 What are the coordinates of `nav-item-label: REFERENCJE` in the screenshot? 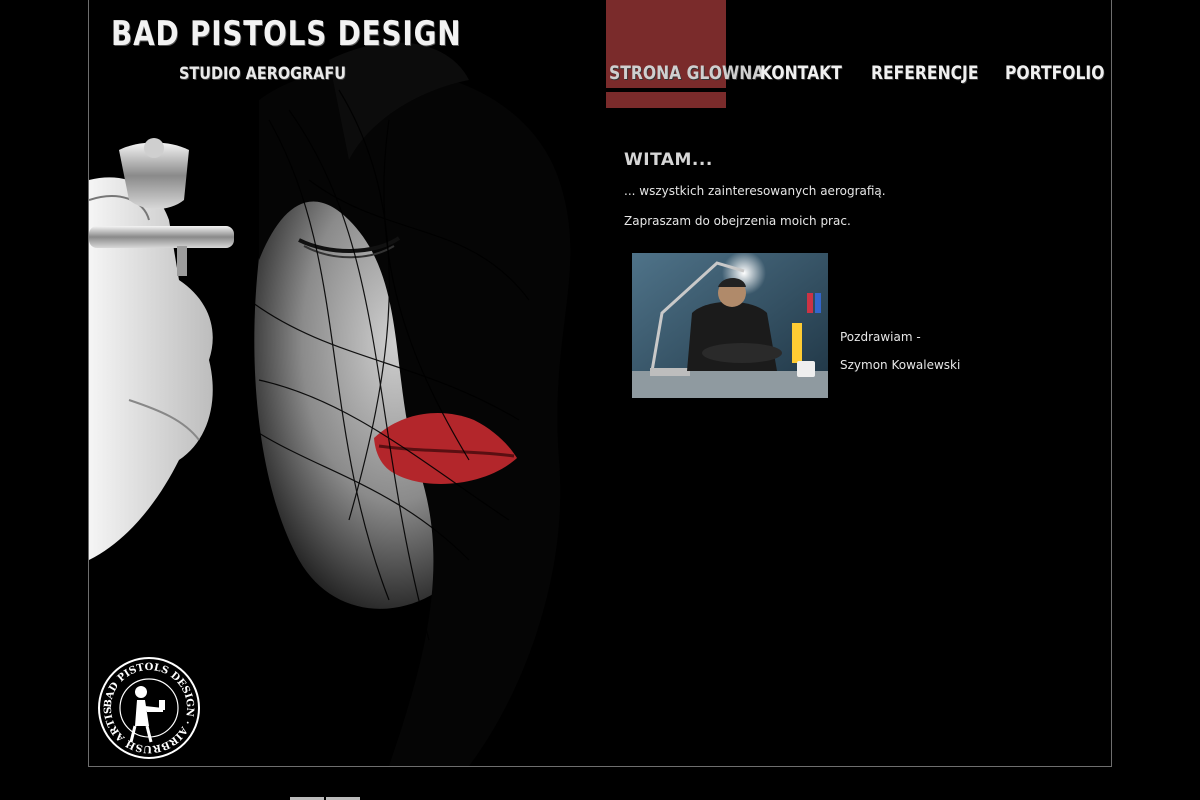 It's located at (925, 73).